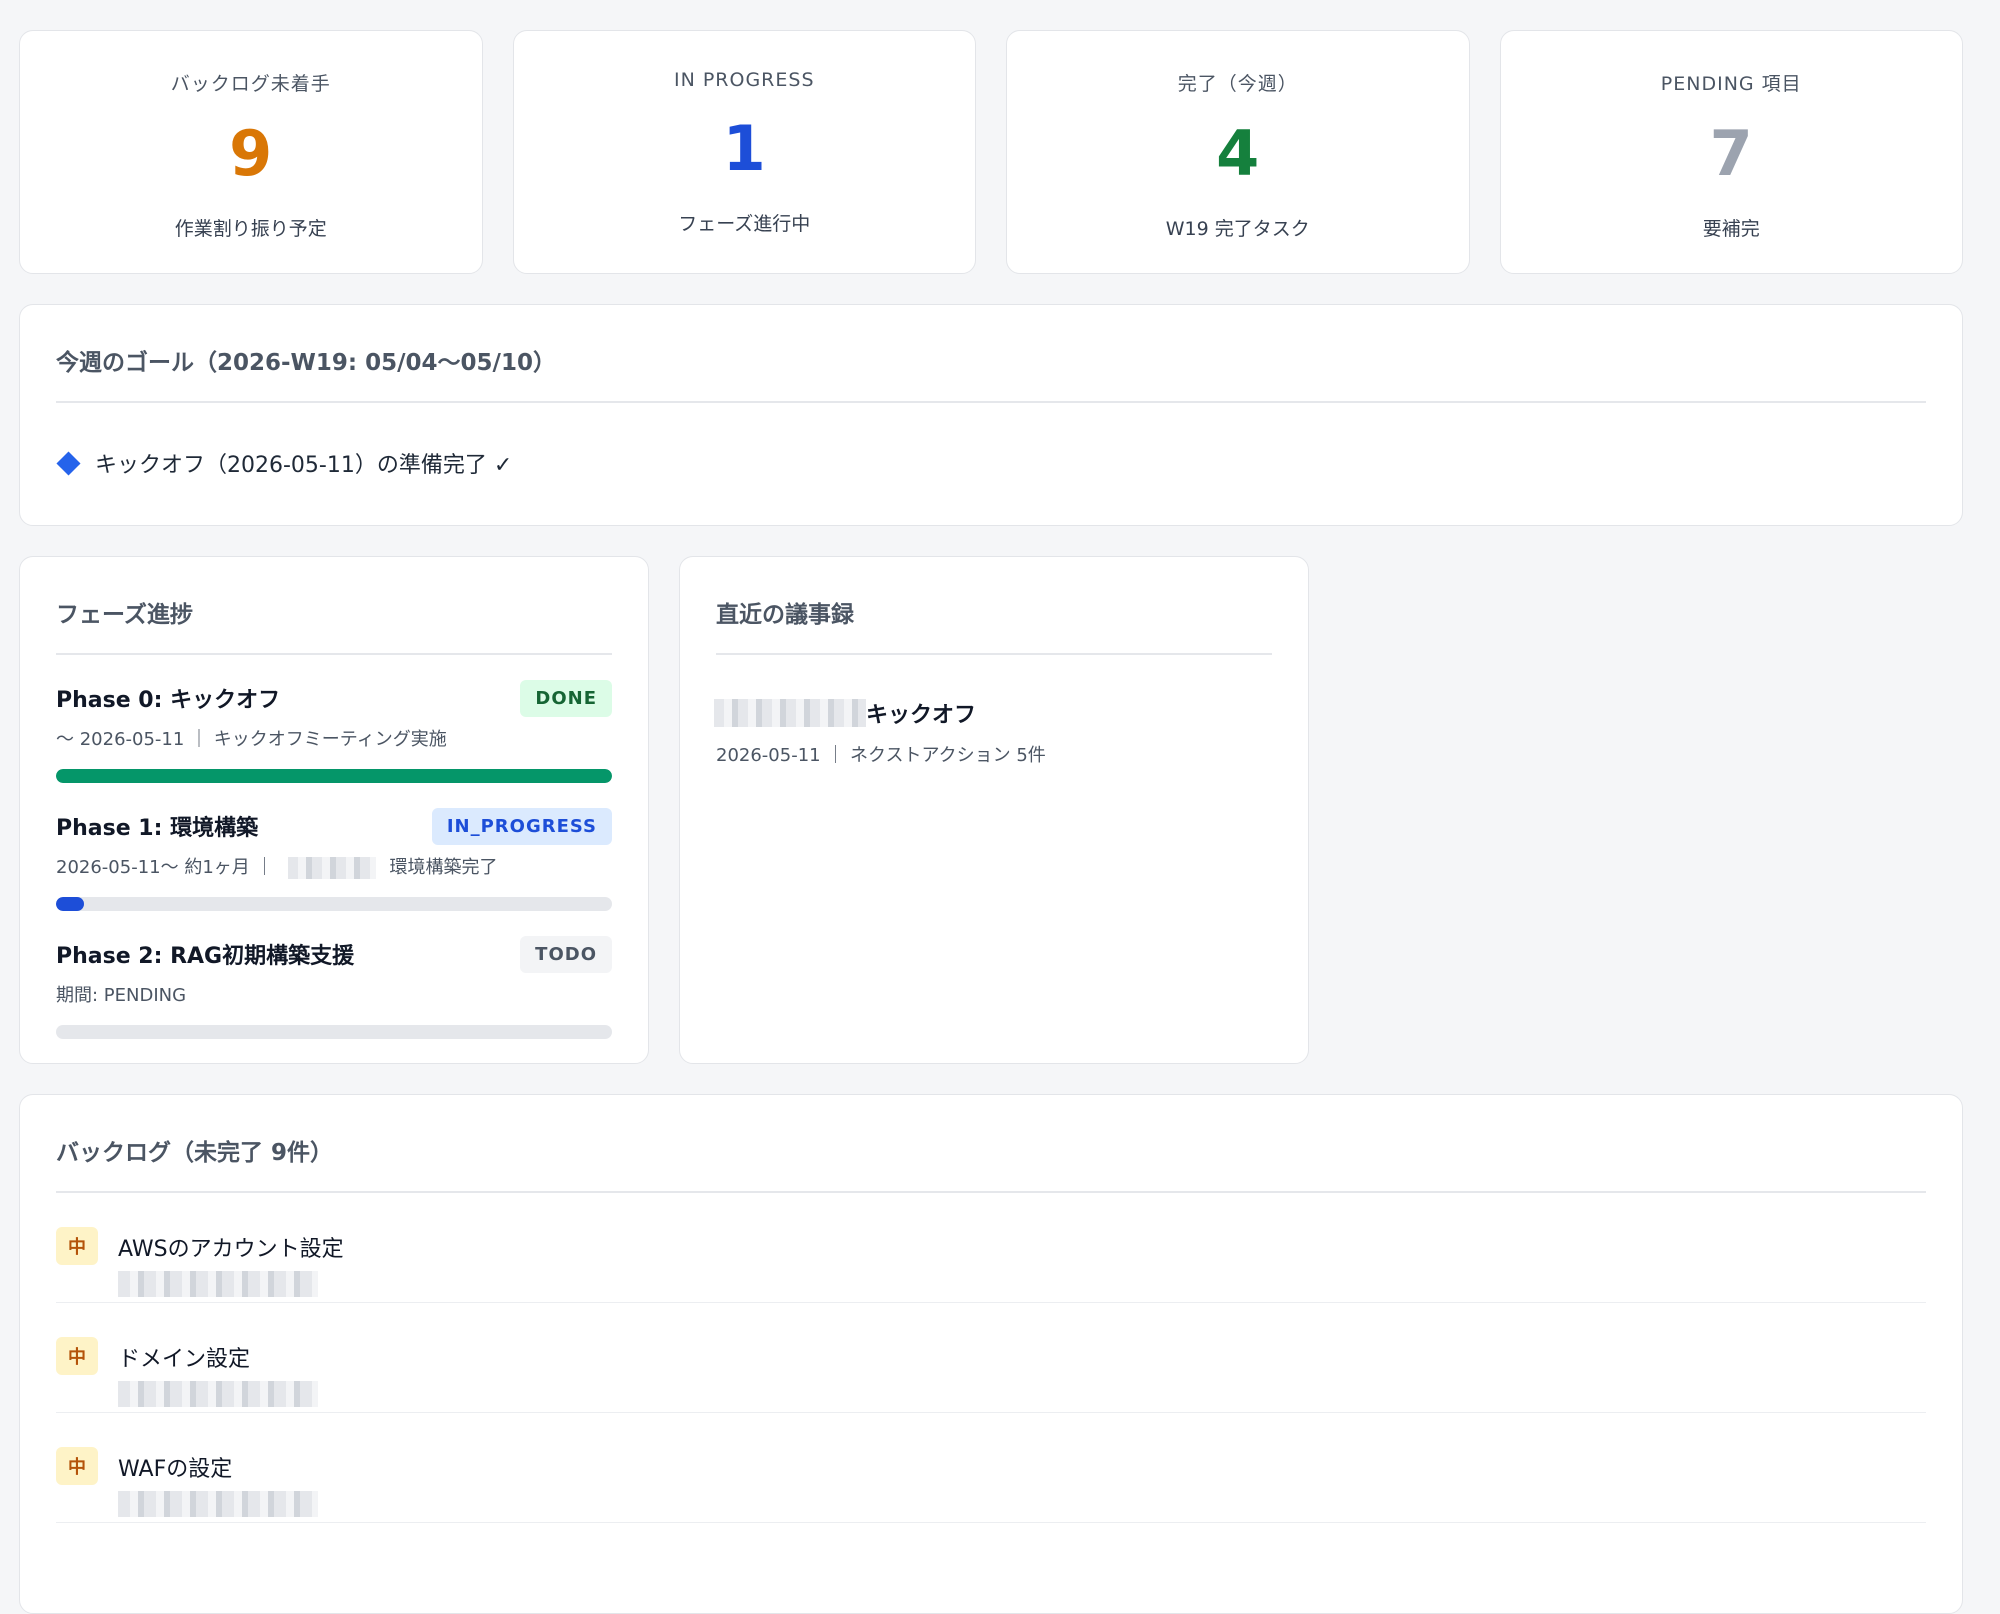 The image size is (2000, 1614). What do you see at coordinates (991, 1468) in the screenshot?
I see `backlog-item: 中 WAFの設定` at bounding box center [991, 1468].